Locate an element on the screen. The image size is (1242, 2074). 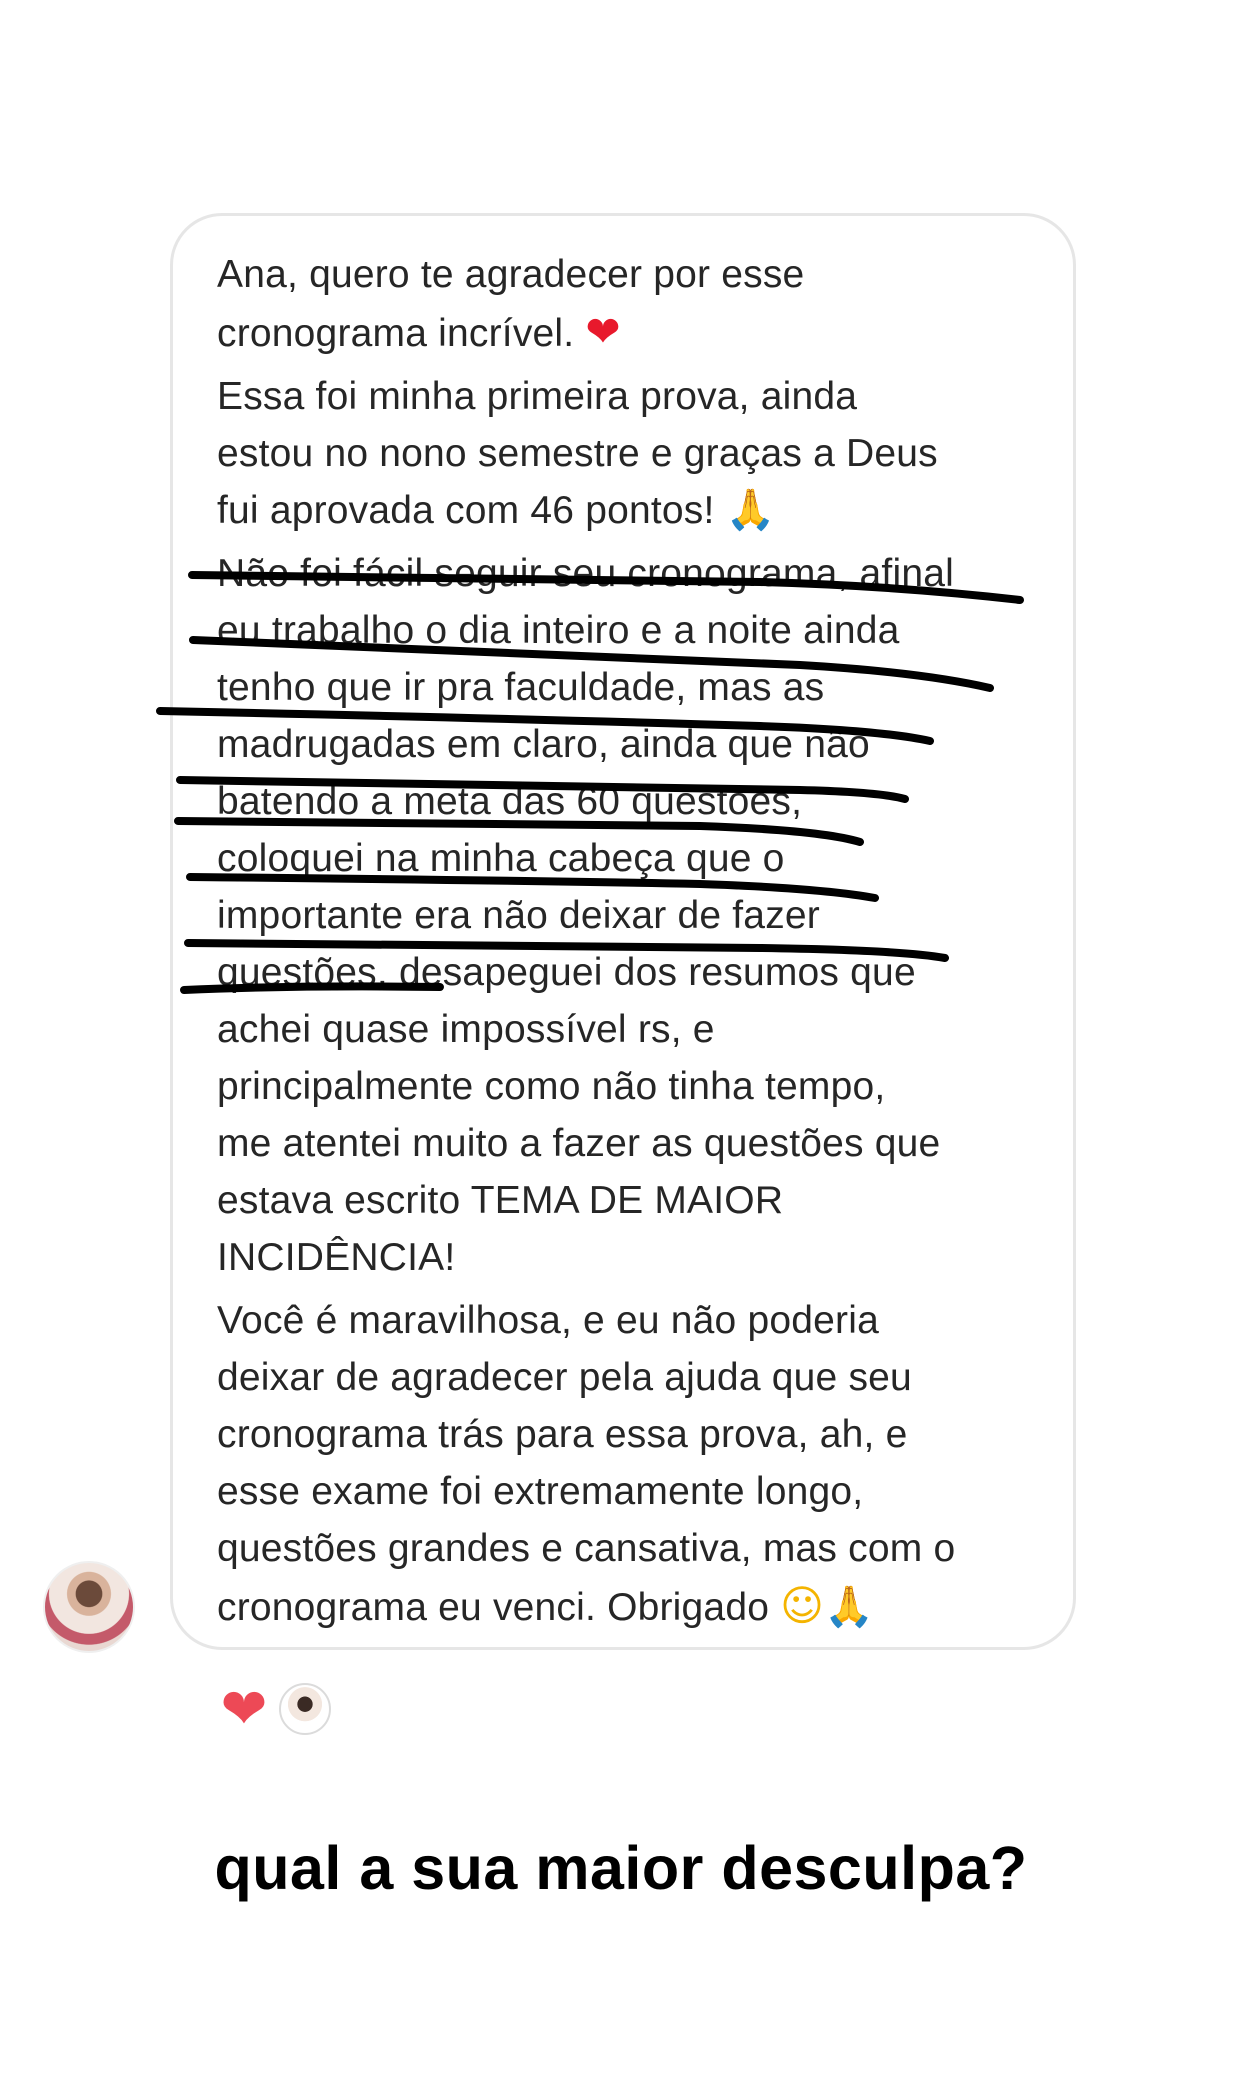
smiling-face-emoji-icon: ☺ is located at coordinates (802, 1605).